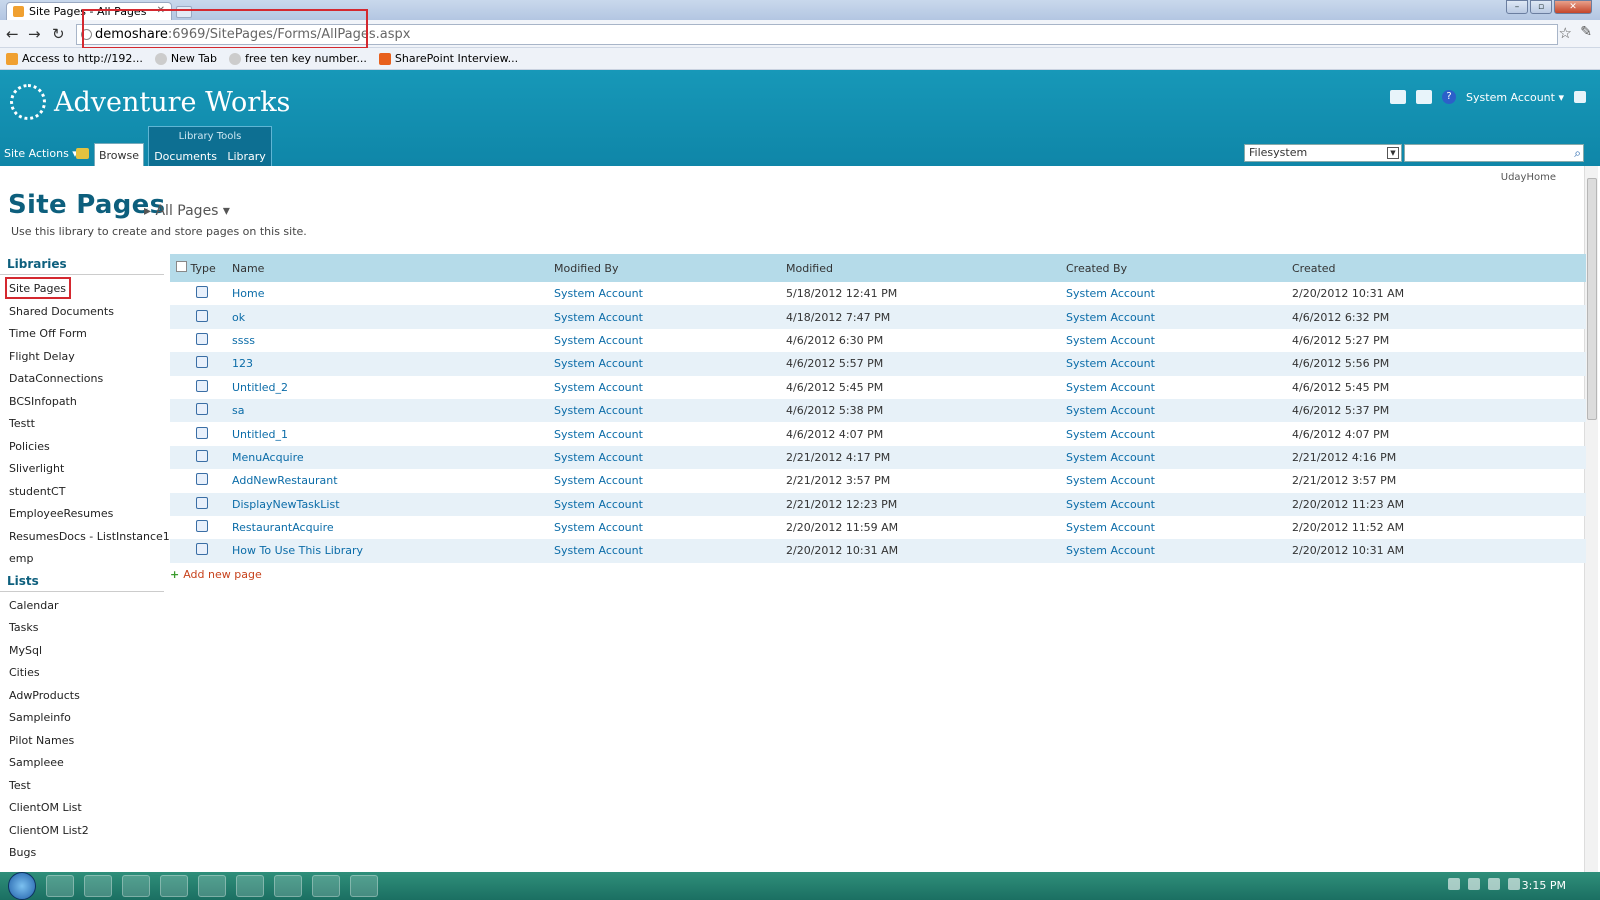 The height and width of the screenshot is (900, 1600). Describe the element at coordinates (82, 718) in the screenshot. I see `sidebar-item-list: Sampleinfo` at that location.